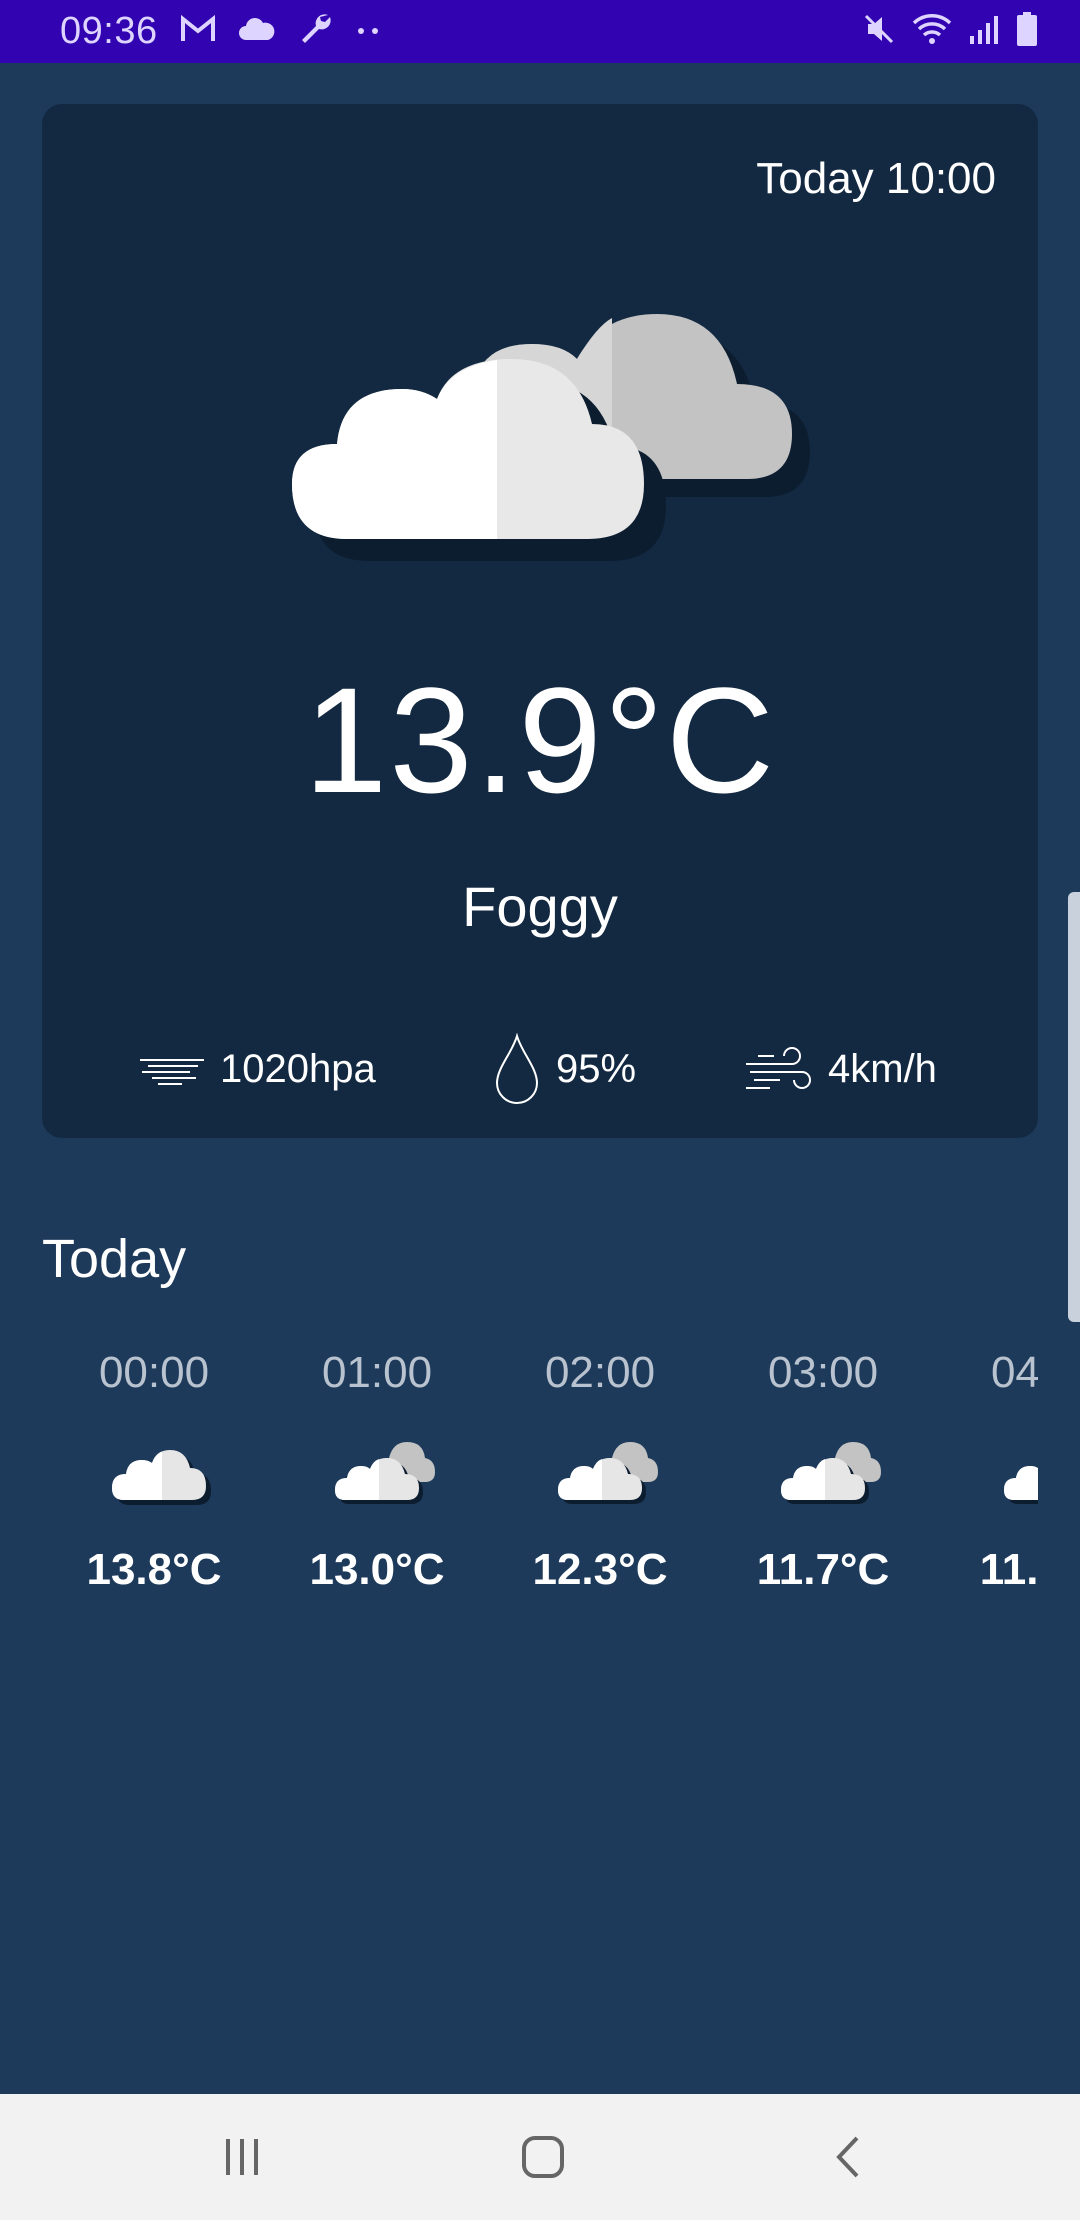 The height and width of the screenshot is (2220, 1080). I want to click on hour-temperature: 13.8°C, so click(154, 1569).